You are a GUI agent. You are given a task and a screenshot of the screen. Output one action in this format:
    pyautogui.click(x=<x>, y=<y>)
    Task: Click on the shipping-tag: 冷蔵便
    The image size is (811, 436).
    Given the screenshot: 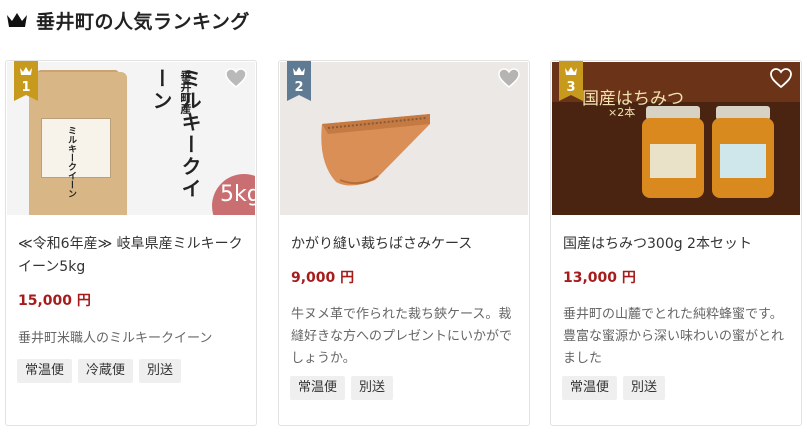 What is the action you would take?
    pyautogui.click(x=106, y=371)
    